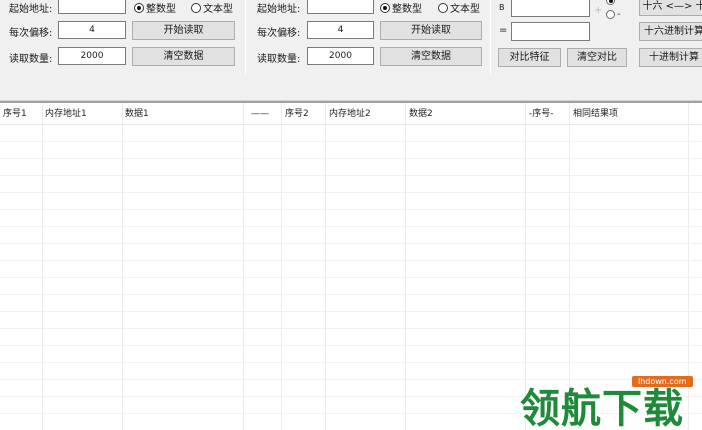  Describe the element at coordinates (502, 7) in the screenshot. I see `operand-b-label: B` at that location.